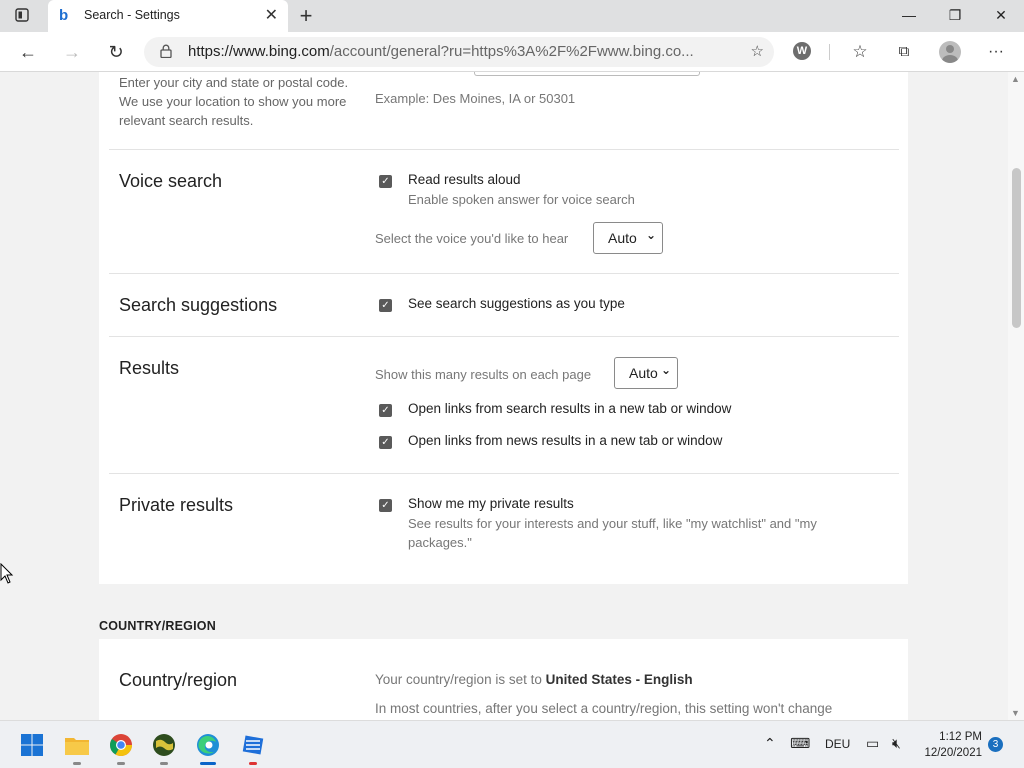  What do you see at coordinates (904, 52) in the screenshot?
I see `collections-icon: ⧉` at bounding box center [904, 52].